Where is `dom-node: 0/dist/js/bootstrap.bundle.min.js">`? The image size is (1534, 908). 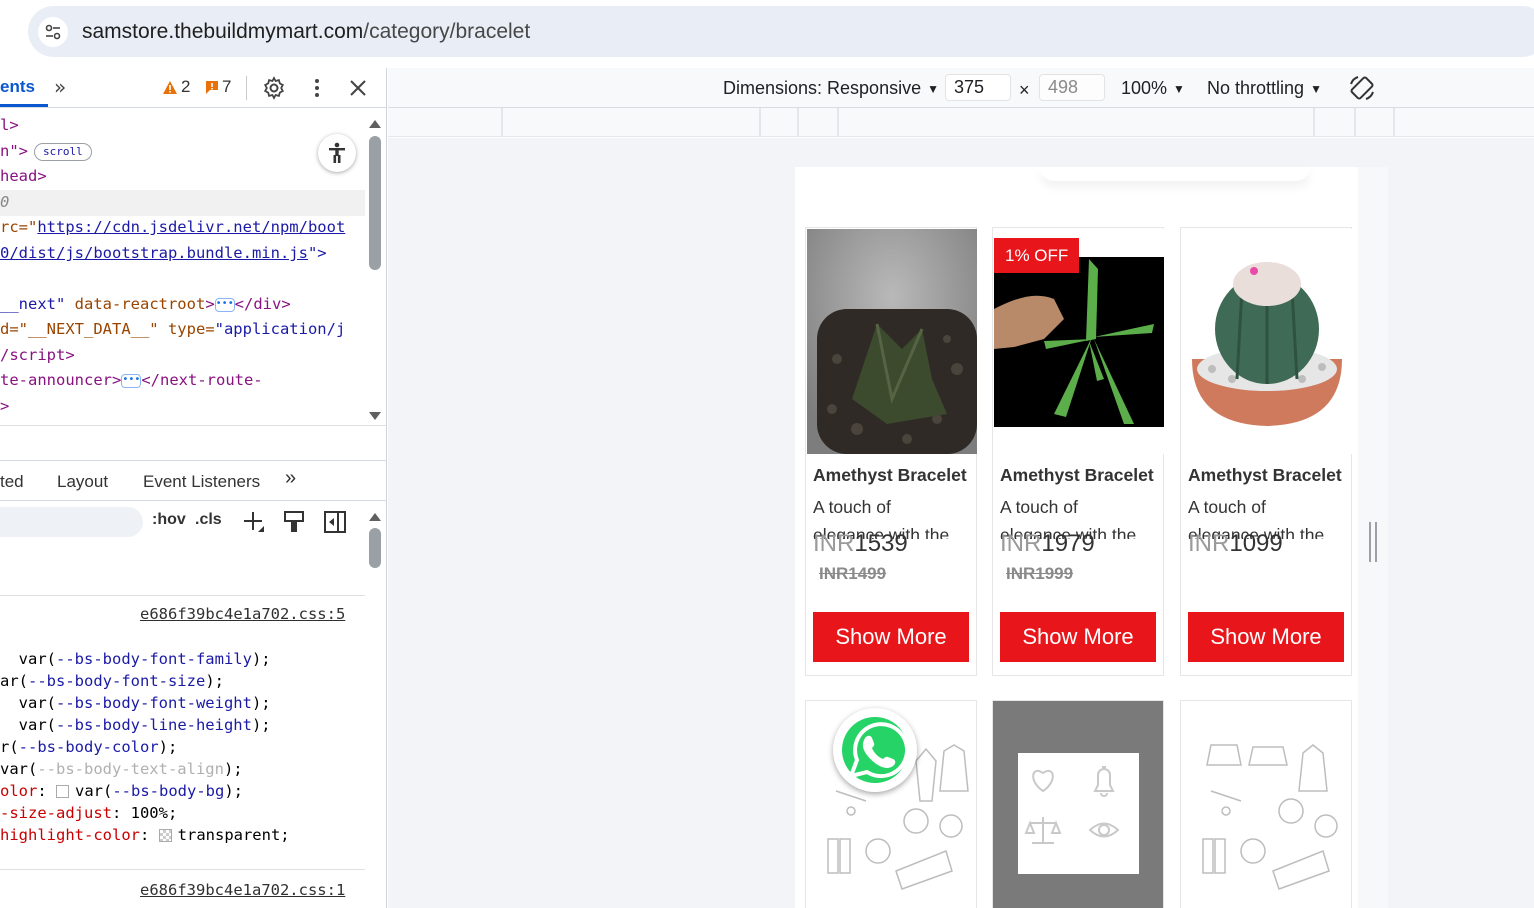 dom-node: 0/dist/js/bootstrap.bundle.min.js"> is located at coordinates (163, 254).